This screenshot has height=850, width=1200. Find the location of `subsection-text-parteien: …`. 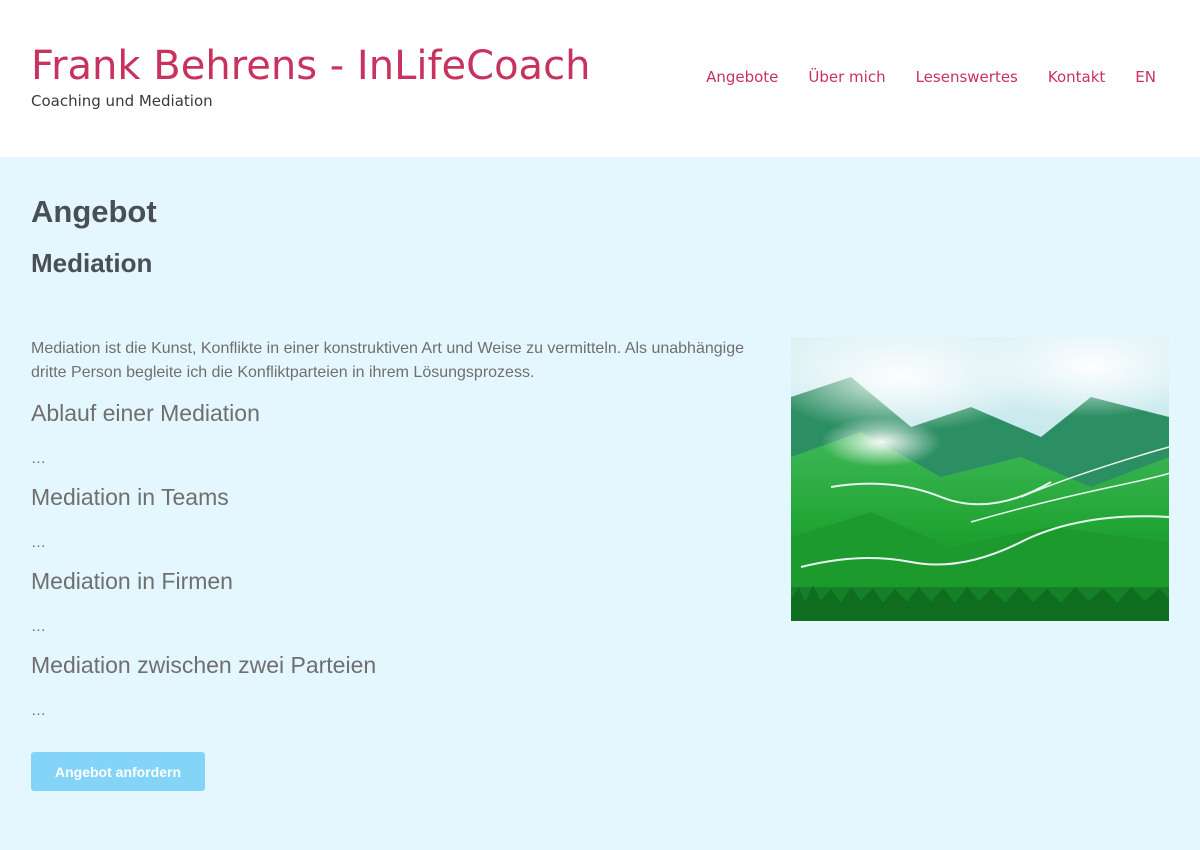

subsection-text-parteien: … is located at coordinates (38, 710).